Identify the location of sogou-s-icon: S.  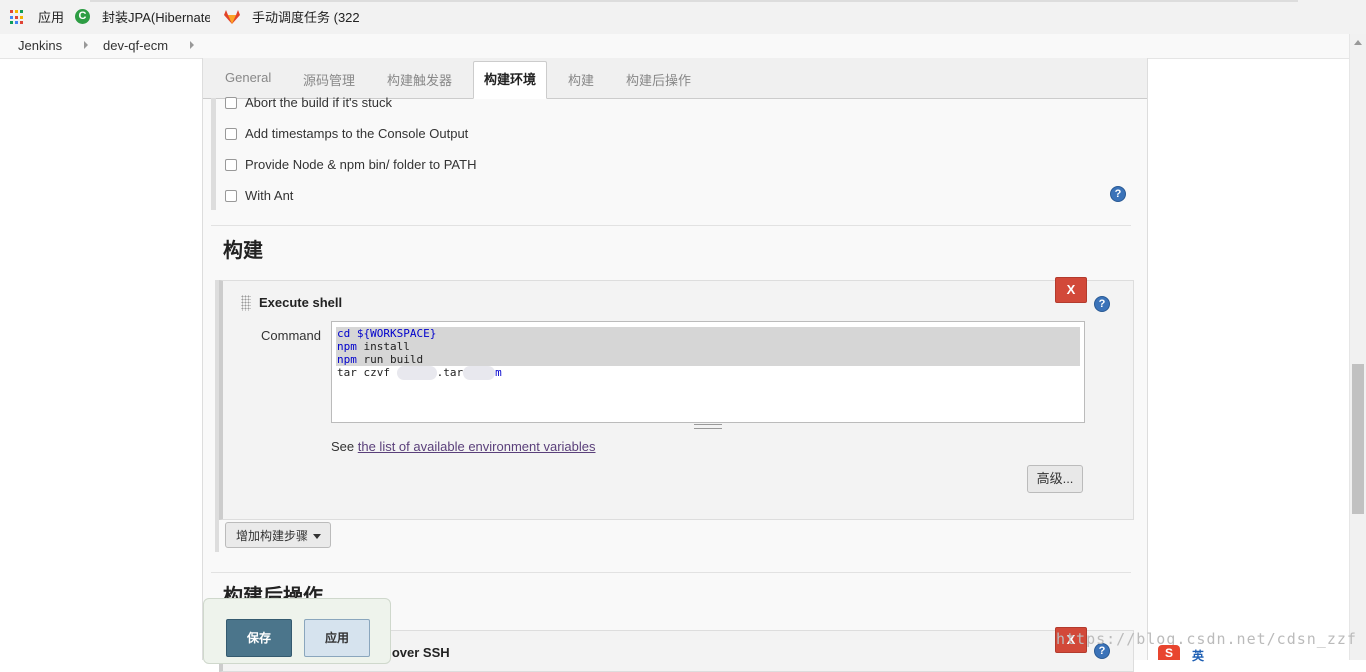
(1169, 652).